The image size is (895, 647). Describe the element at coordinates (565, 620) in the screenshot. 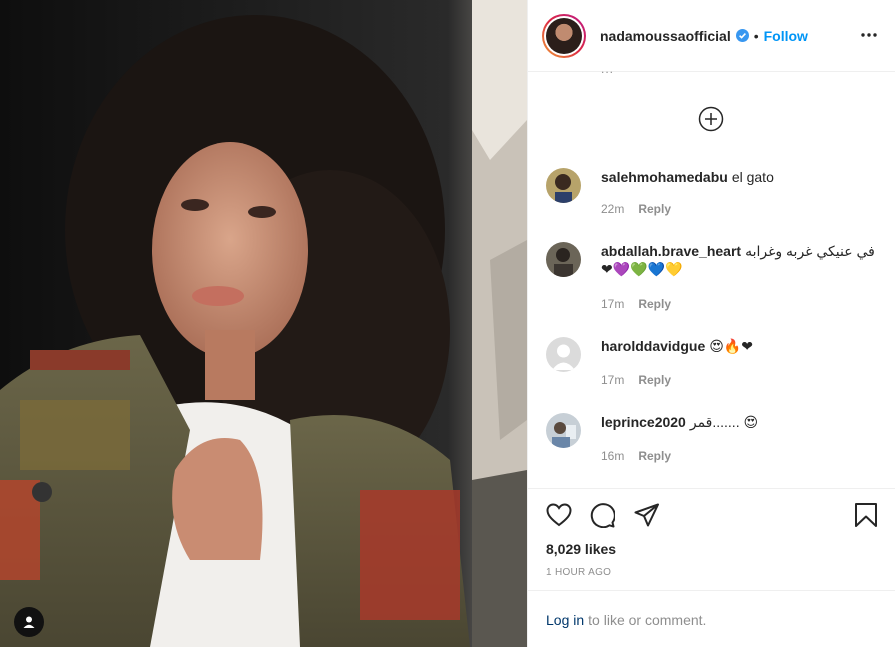

I see `login-link: Log in` at that location.